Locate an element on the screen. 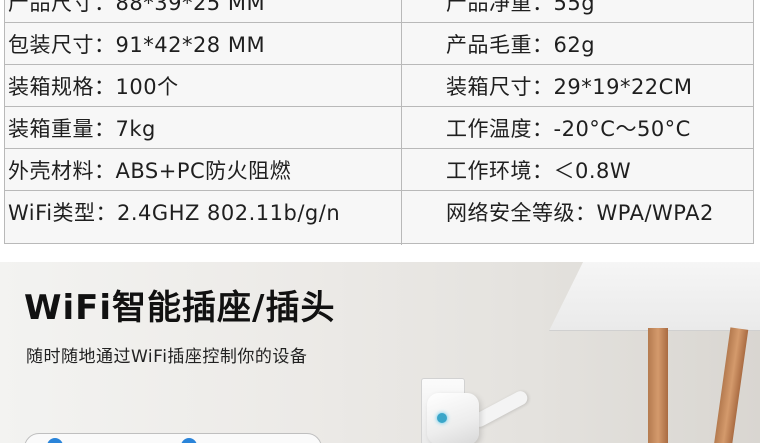 The height and width of the screenshot is (443, 760). banner-feature-pill is located at coordinates (173, 438).